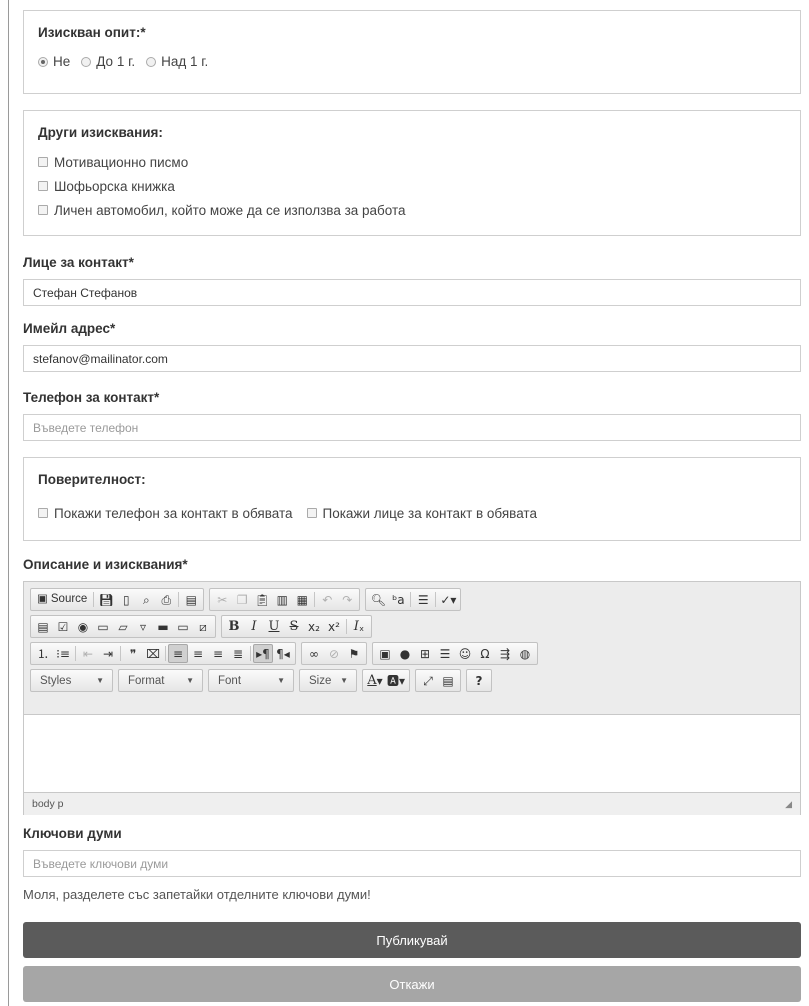 This screenshot has width=809, height=1006. Describe the element at coordinates (421, 513) in the screenshot. I see `option-show-contact: Покажи лице за контакт в обявата` at that location.